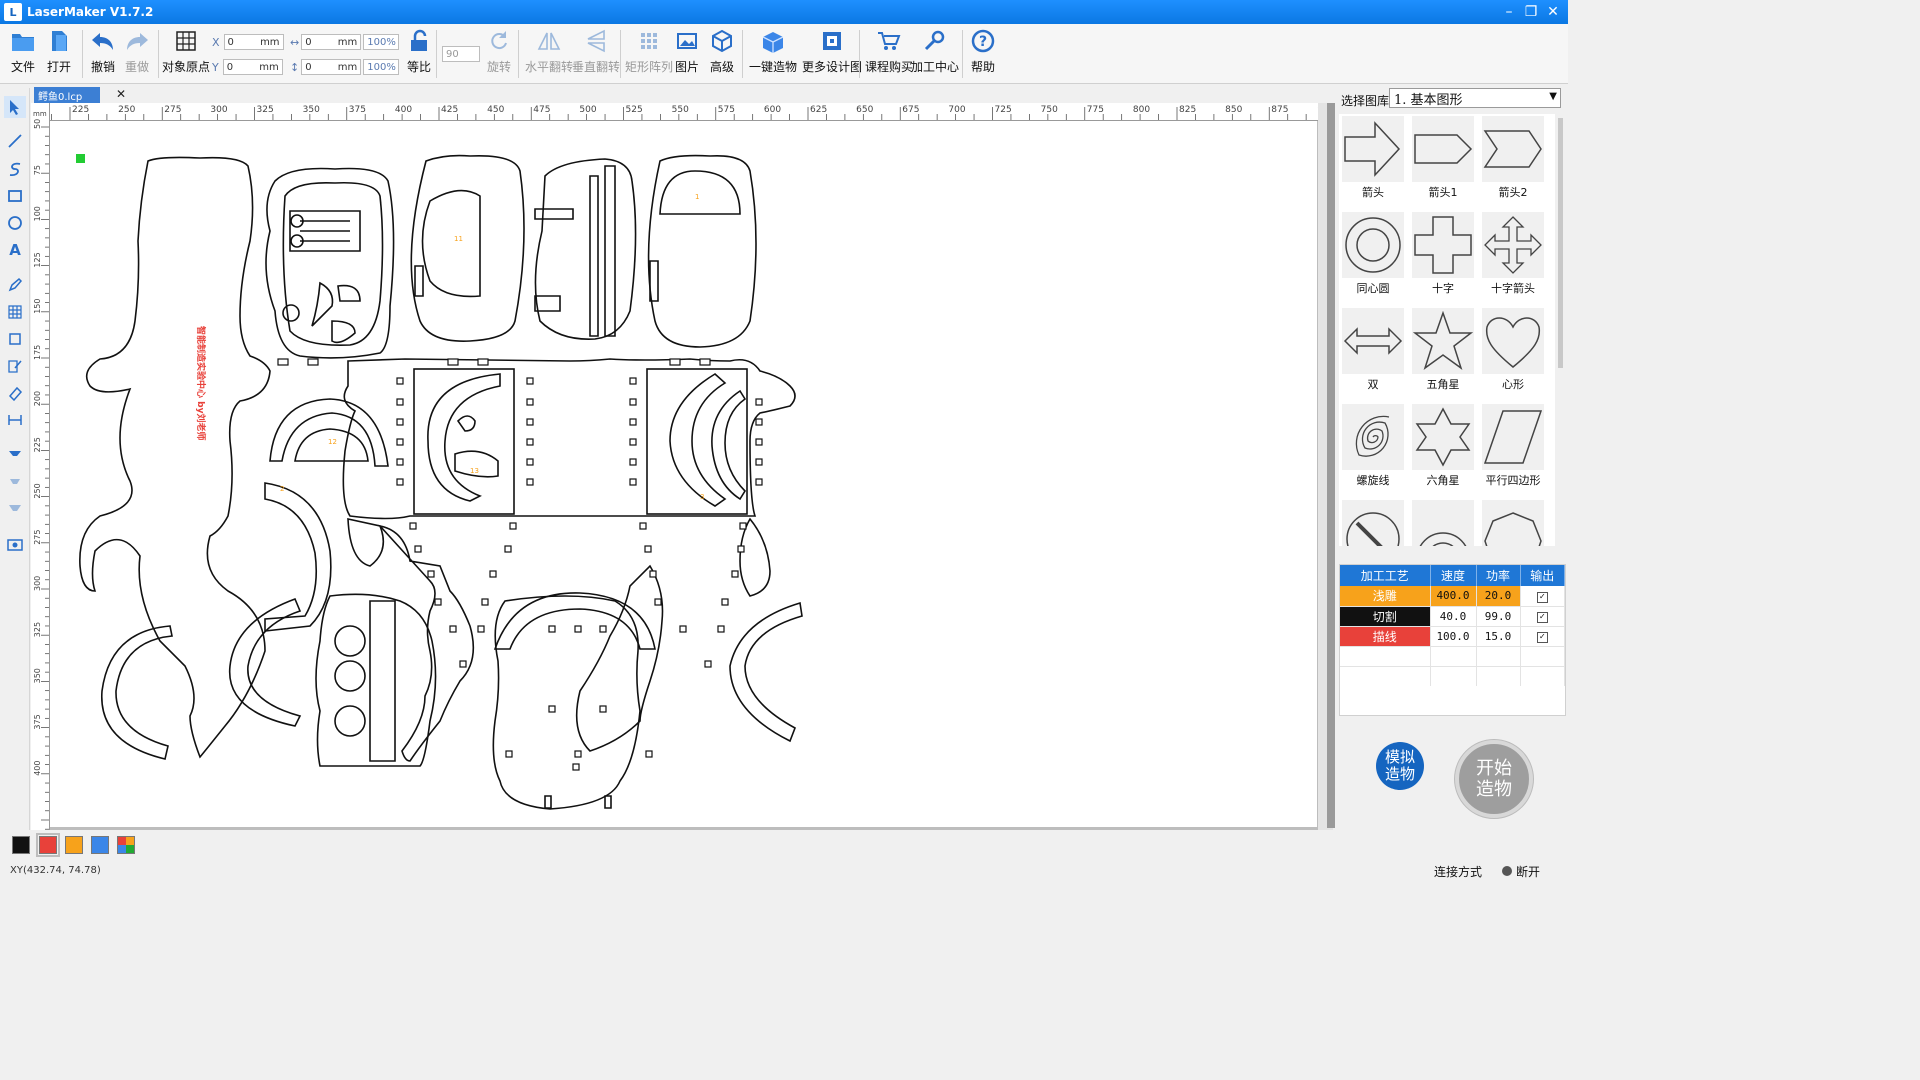 Image resolution: width=1920 pixels, height=1080 pixels. Describe the element at coordinates (1475, 98) in the screenshot. I see `library-select: 1. 基本图形 ▼` at that location.